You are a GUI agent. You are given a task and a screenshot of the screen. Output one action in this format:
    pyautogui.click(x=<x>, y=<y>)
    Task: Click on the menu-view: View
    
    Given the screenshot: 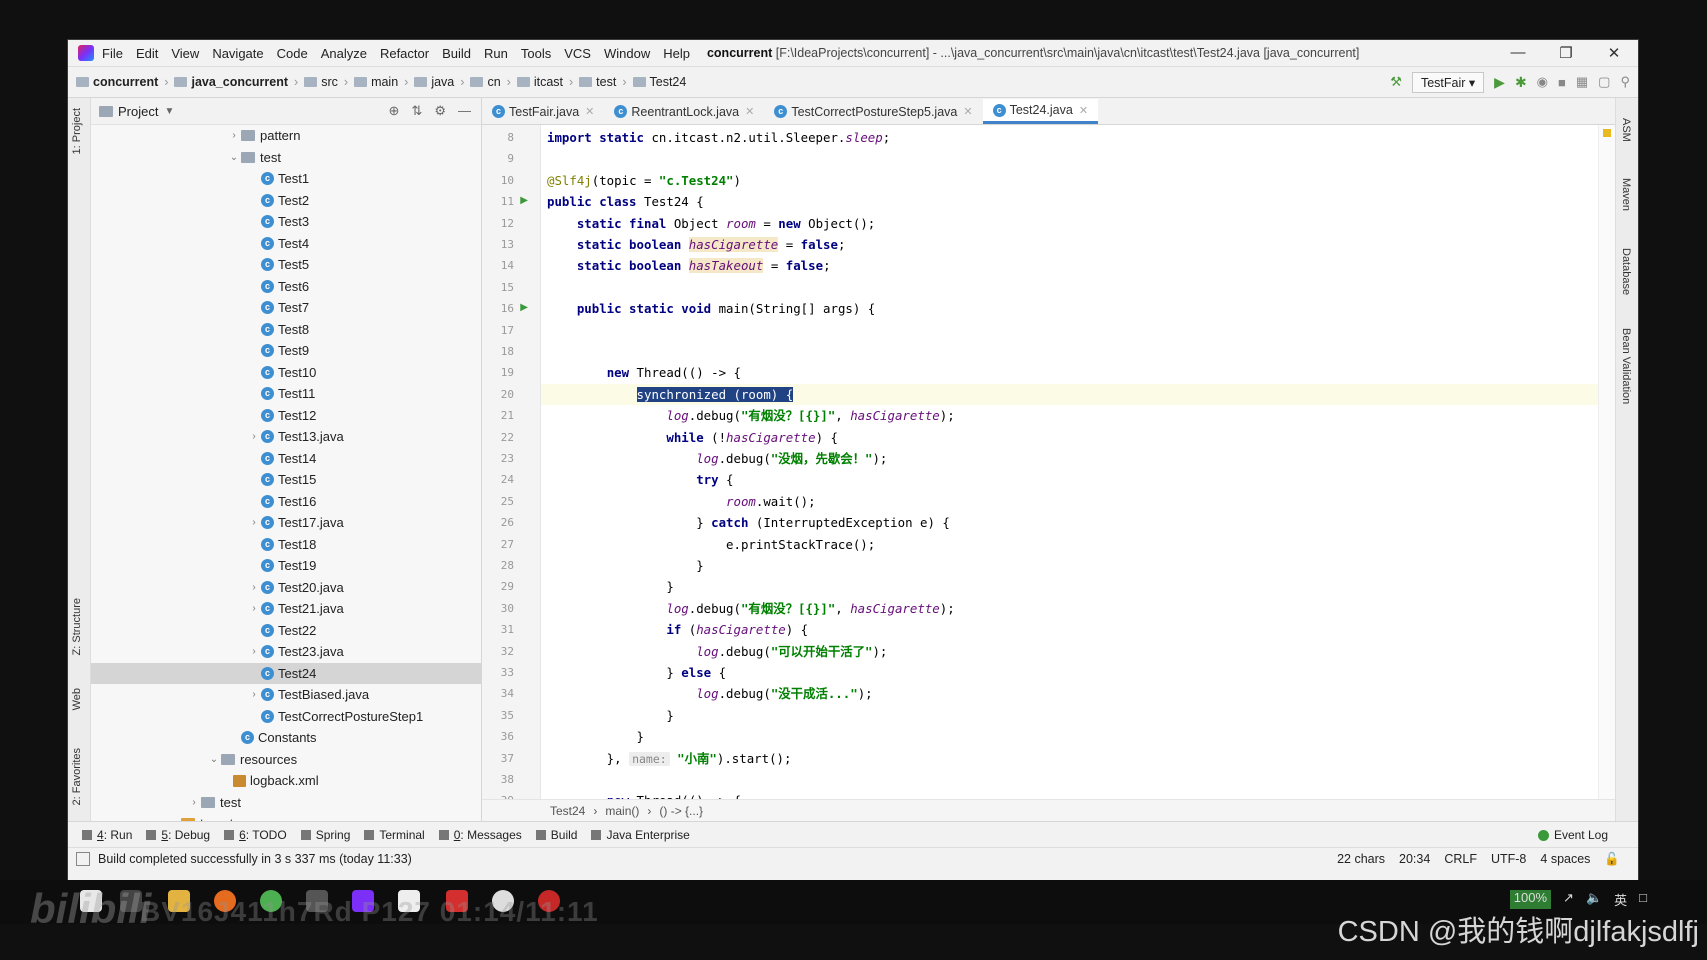 What is the action you would take?
    pyautogui.click(x=185, y=53)
    